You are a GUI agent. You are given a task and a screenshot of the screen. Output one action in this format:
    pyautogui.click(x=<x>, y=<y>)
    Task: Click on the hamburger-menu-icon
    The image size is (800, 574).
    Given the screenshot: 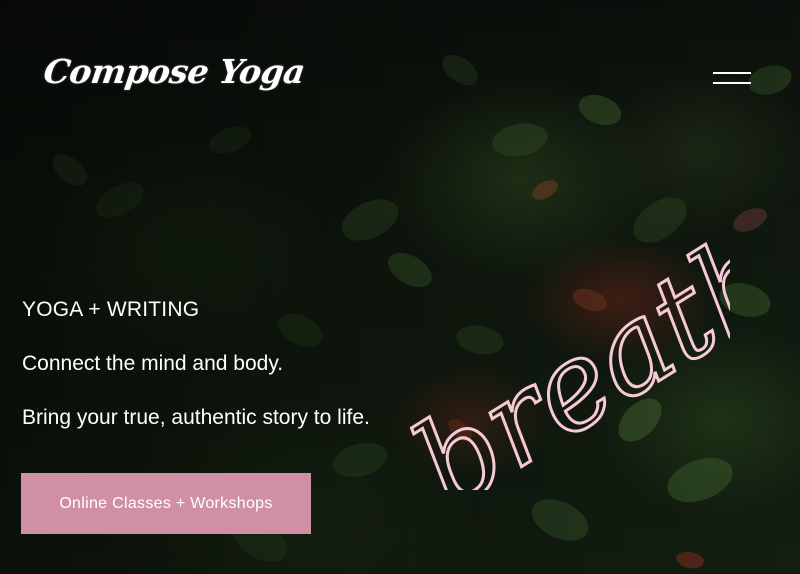 What is the action you would take?
    pyautogui.click(x=732, y=78)
    